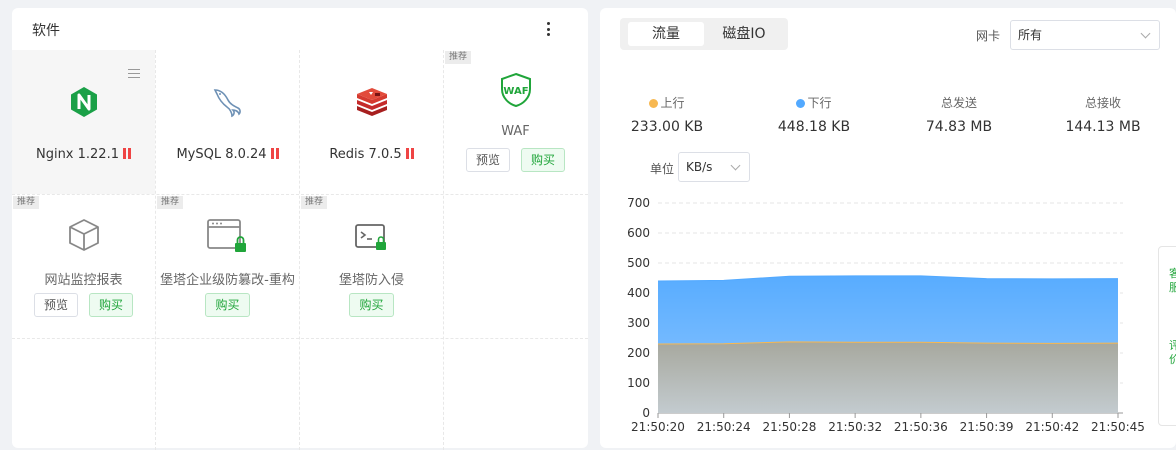 The width and height of the screenshot is (1176, 450). I want to click on y-tick-label: 500, so click(638, 263).